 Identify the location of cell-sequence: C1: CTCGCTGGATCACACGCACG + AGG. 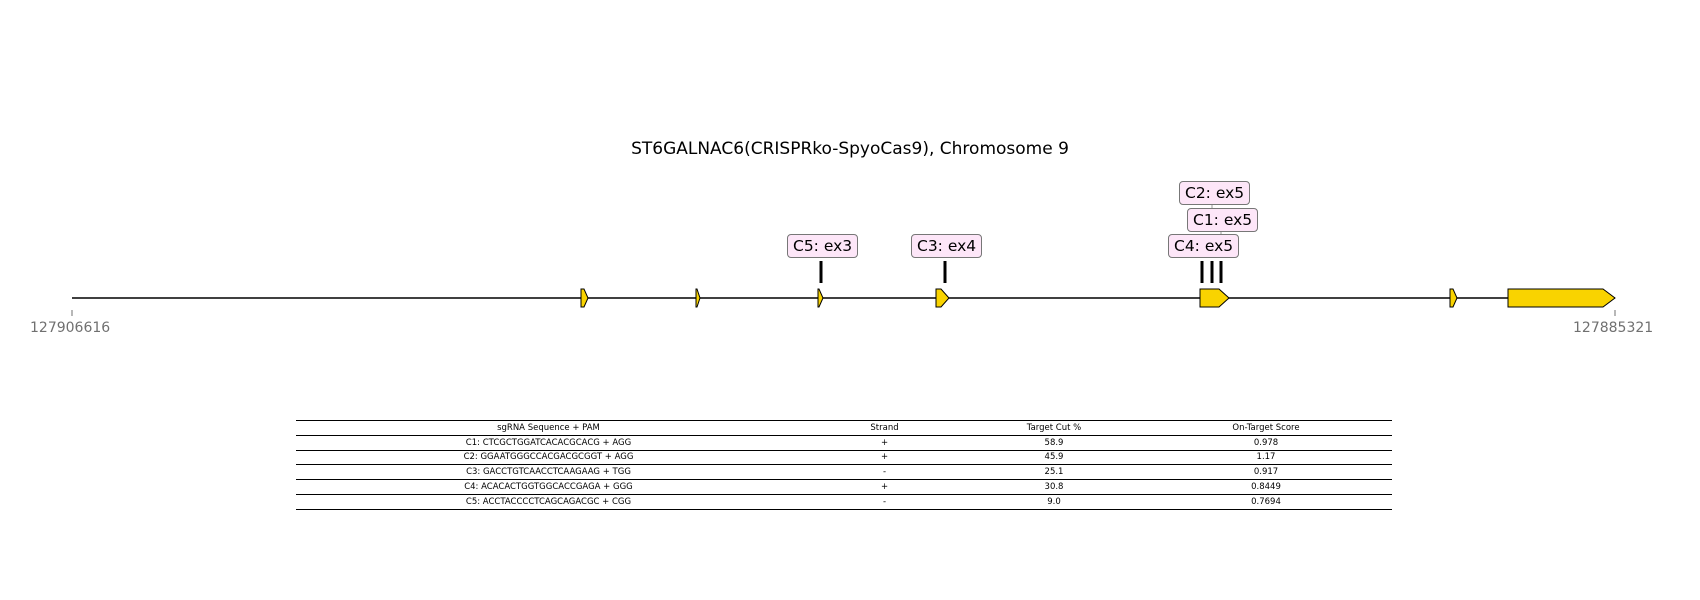
(548, 443).